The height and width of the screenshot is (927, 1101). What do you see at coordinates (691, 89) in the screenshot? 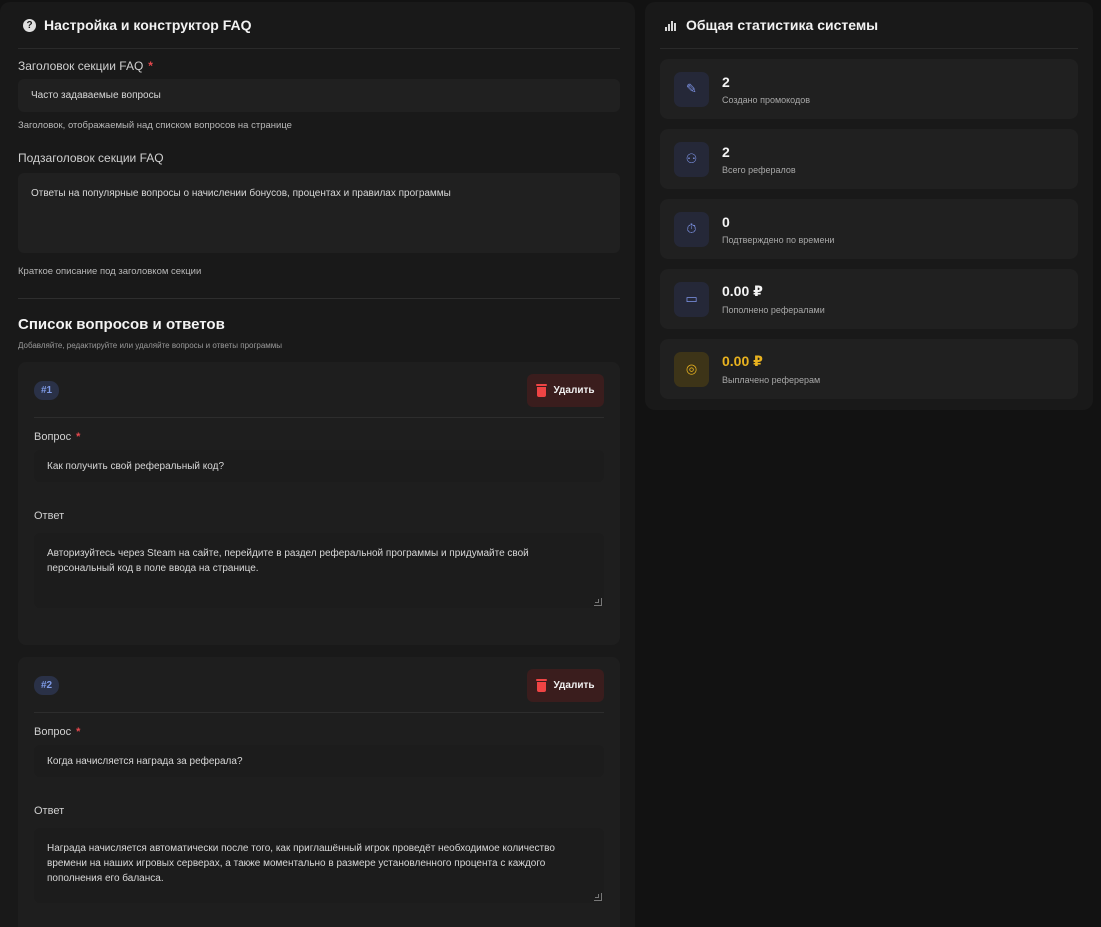
I see `ticket-icon: ✎` at bounding box center [691, 89].